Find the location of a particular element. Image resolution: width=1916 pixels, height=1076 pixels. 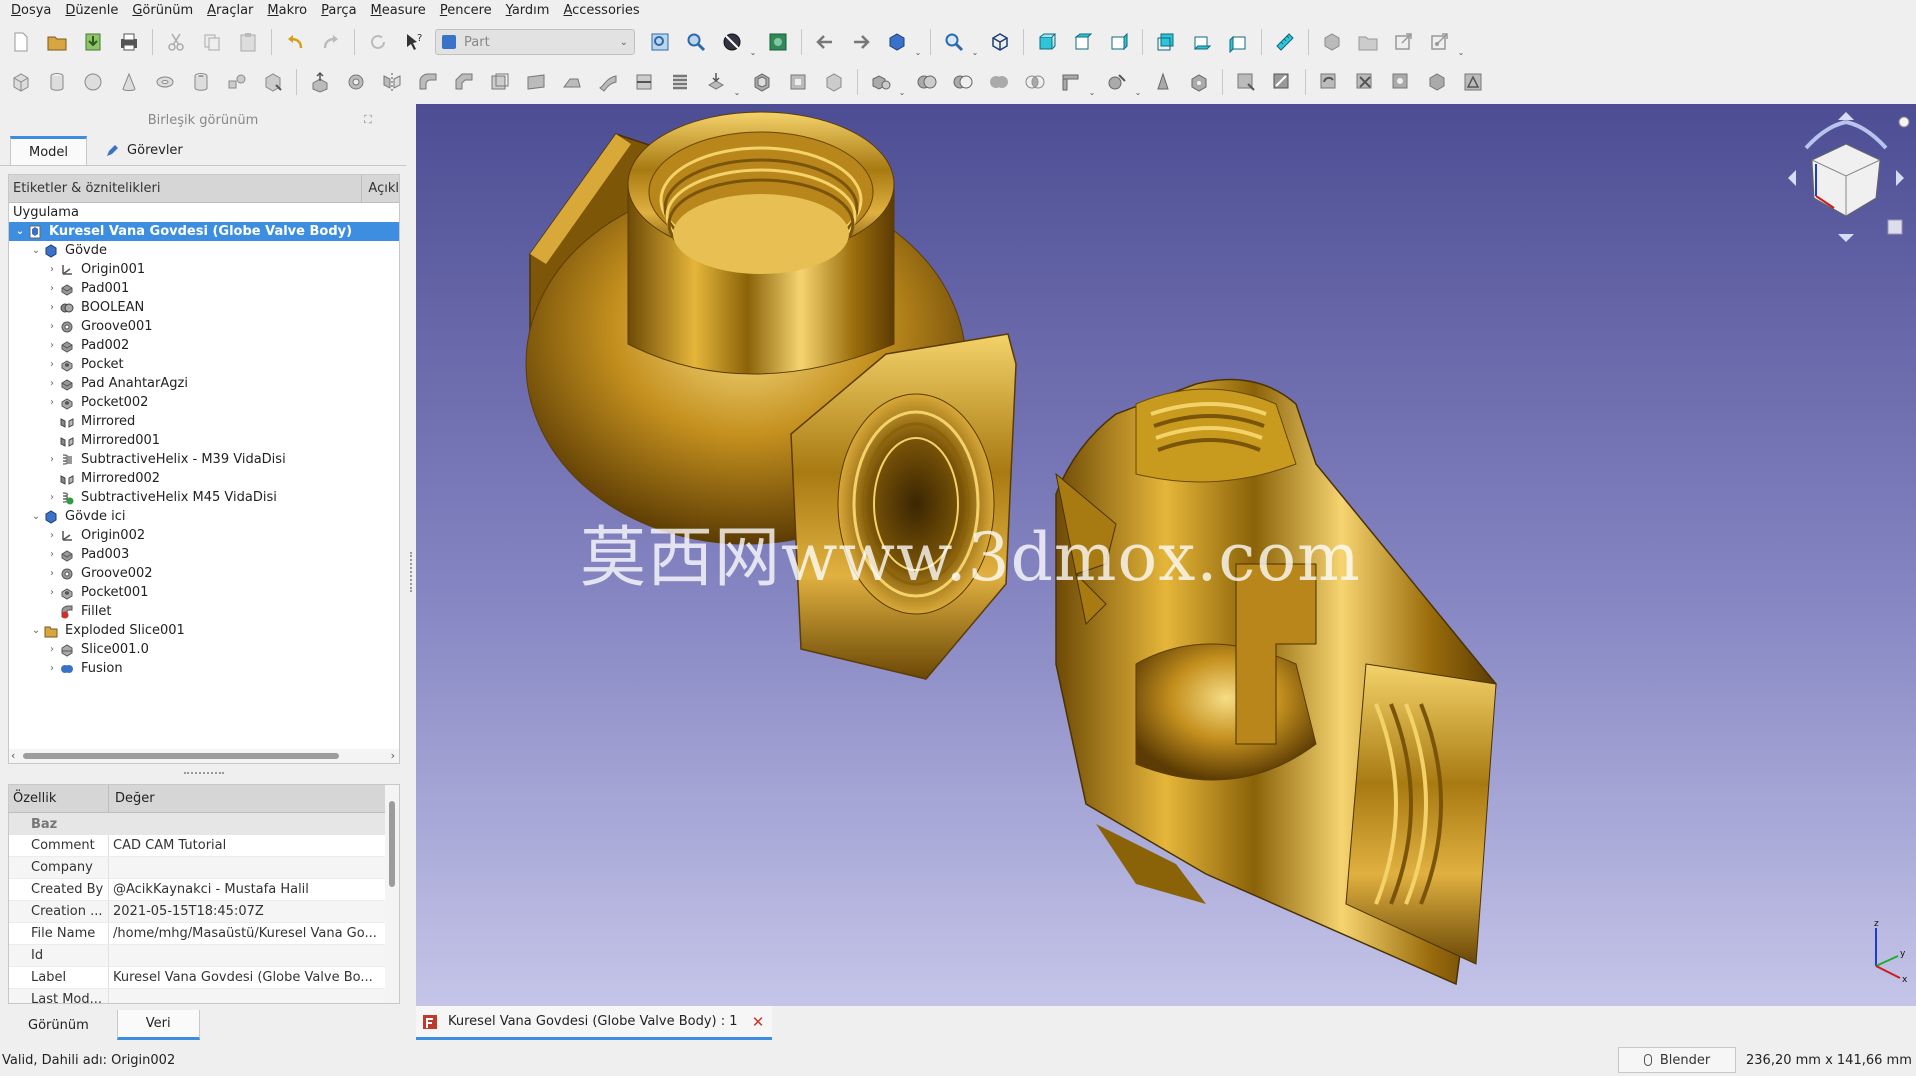

part-cut-button is located at coordinates (963, 82).